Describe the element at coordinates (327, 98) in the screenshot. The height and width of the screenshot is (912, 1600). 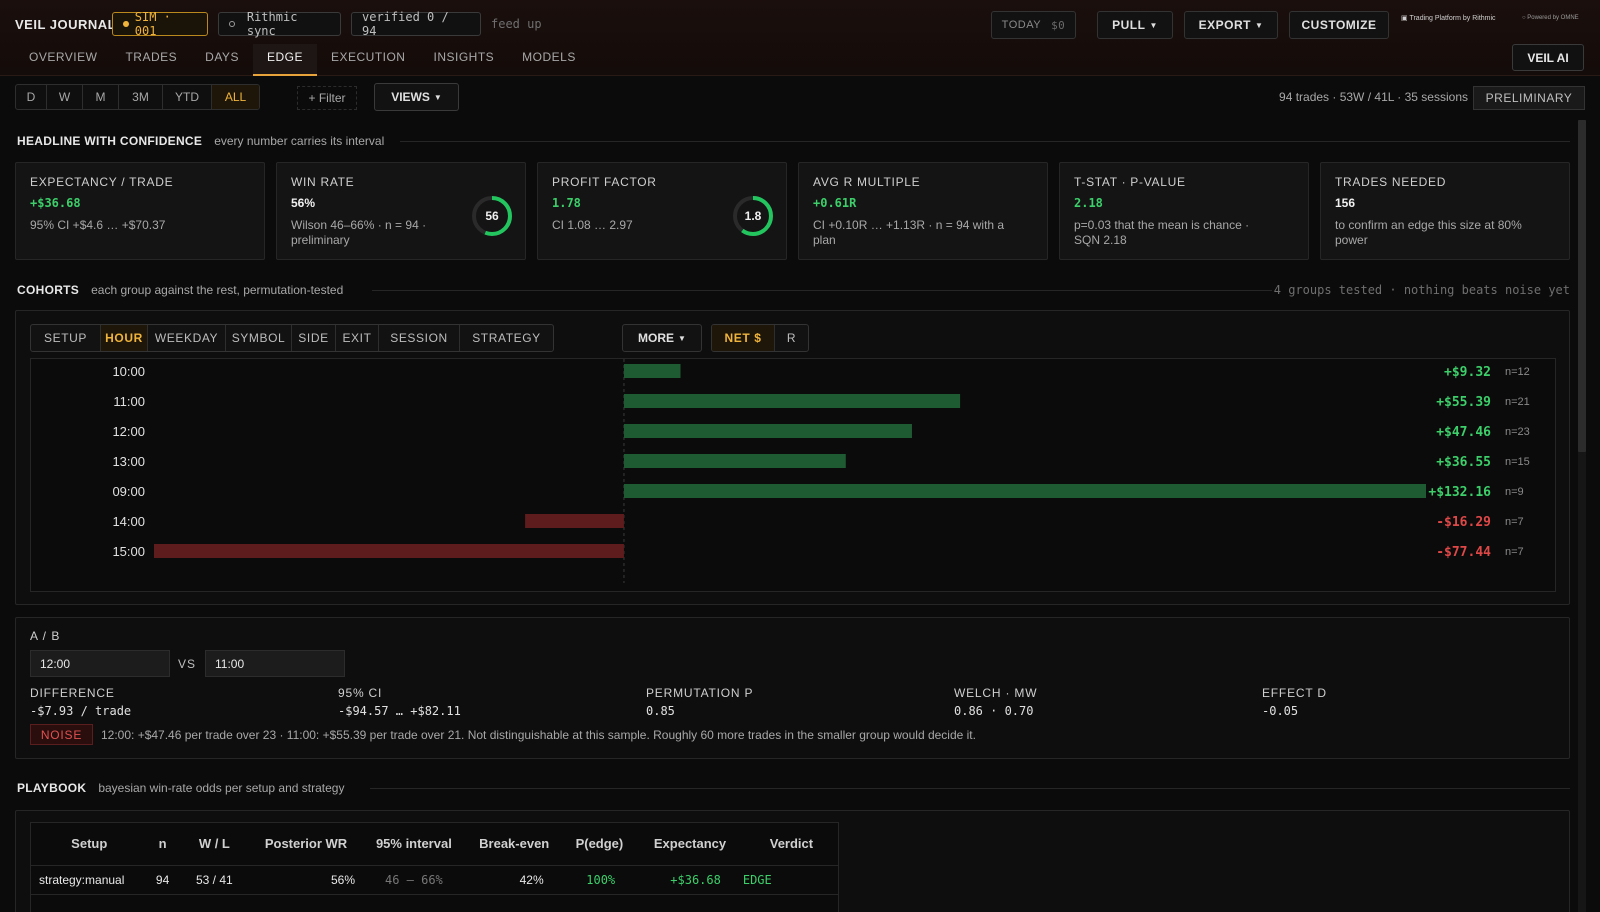
I see `add-filter-button: + Filter` at that location.